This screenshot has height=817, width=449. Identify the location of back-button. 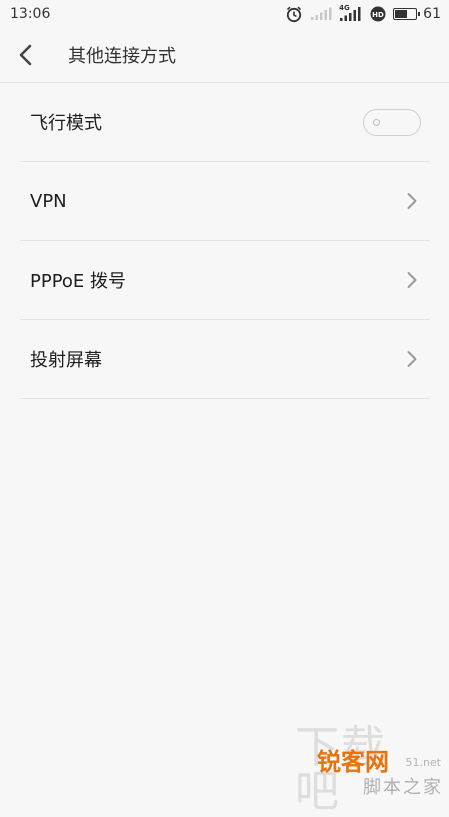
(38, 55).